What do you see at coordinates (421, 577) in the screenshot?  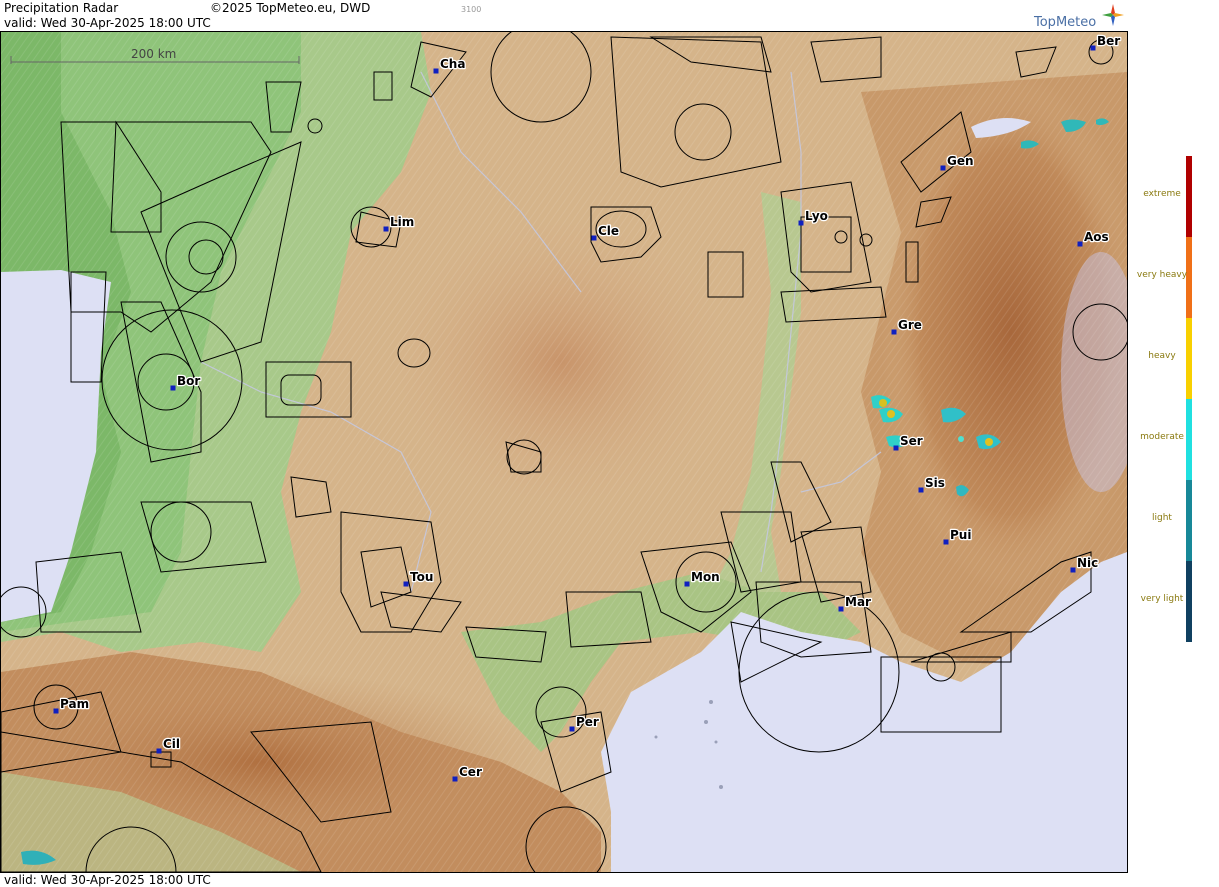 I see `city-label: Tou` at bounding box center [421, 577].